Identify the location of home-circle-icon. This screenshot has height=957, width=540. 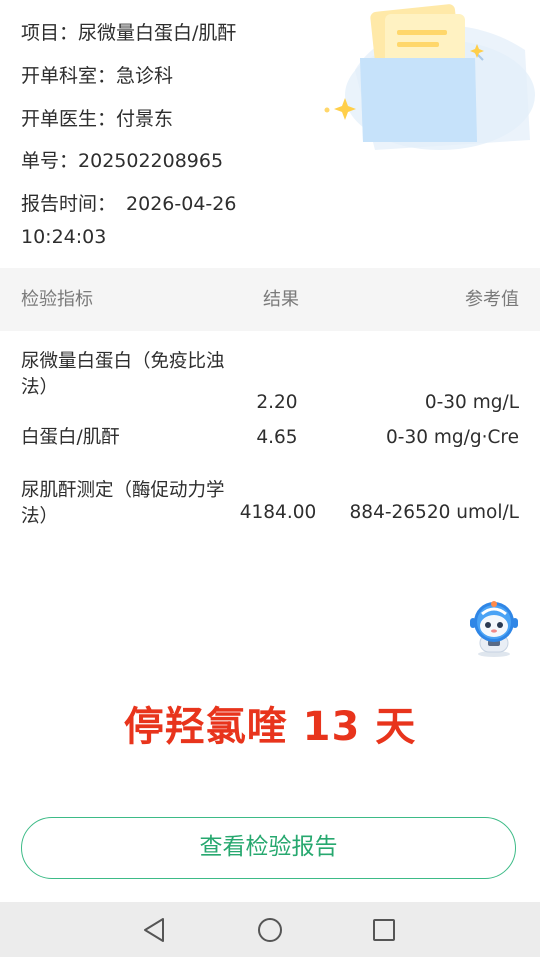
(270, 930).